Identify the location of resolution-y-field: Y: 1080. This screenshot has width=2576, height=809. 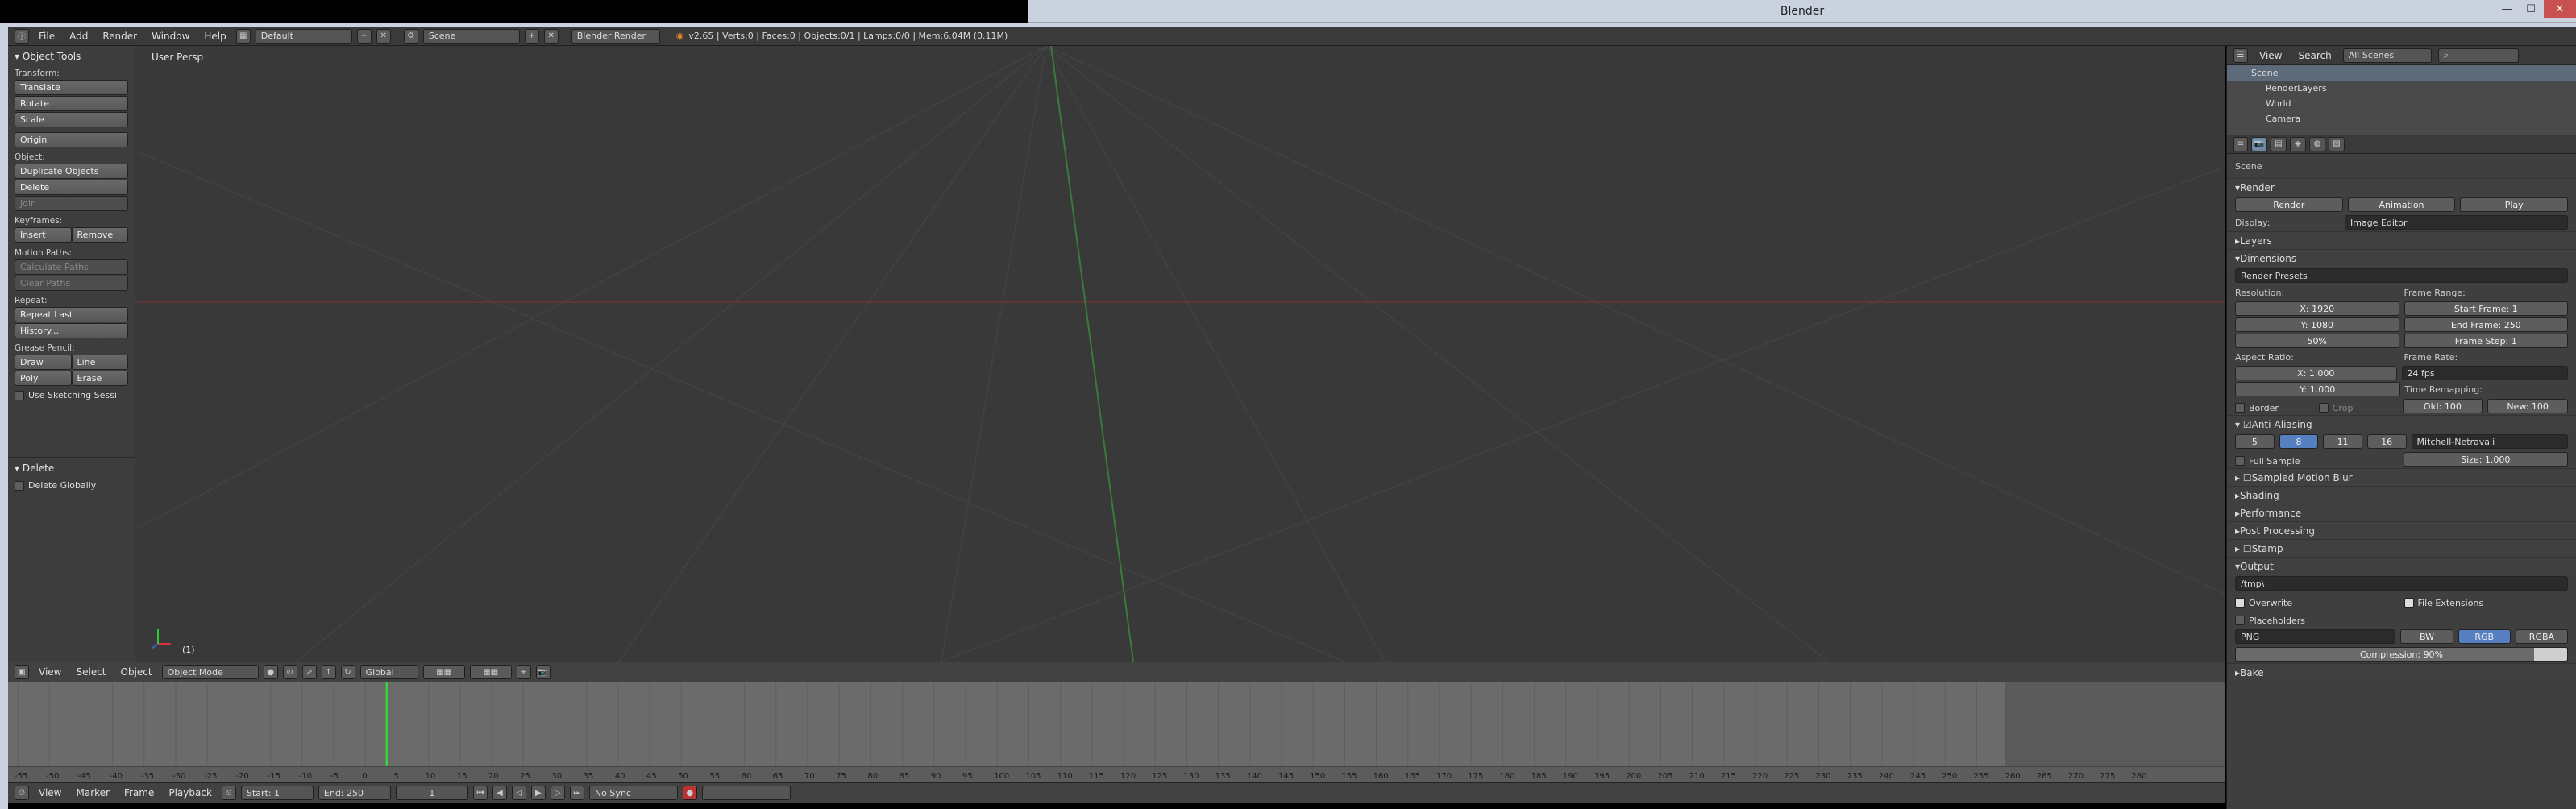
(2317, 324).